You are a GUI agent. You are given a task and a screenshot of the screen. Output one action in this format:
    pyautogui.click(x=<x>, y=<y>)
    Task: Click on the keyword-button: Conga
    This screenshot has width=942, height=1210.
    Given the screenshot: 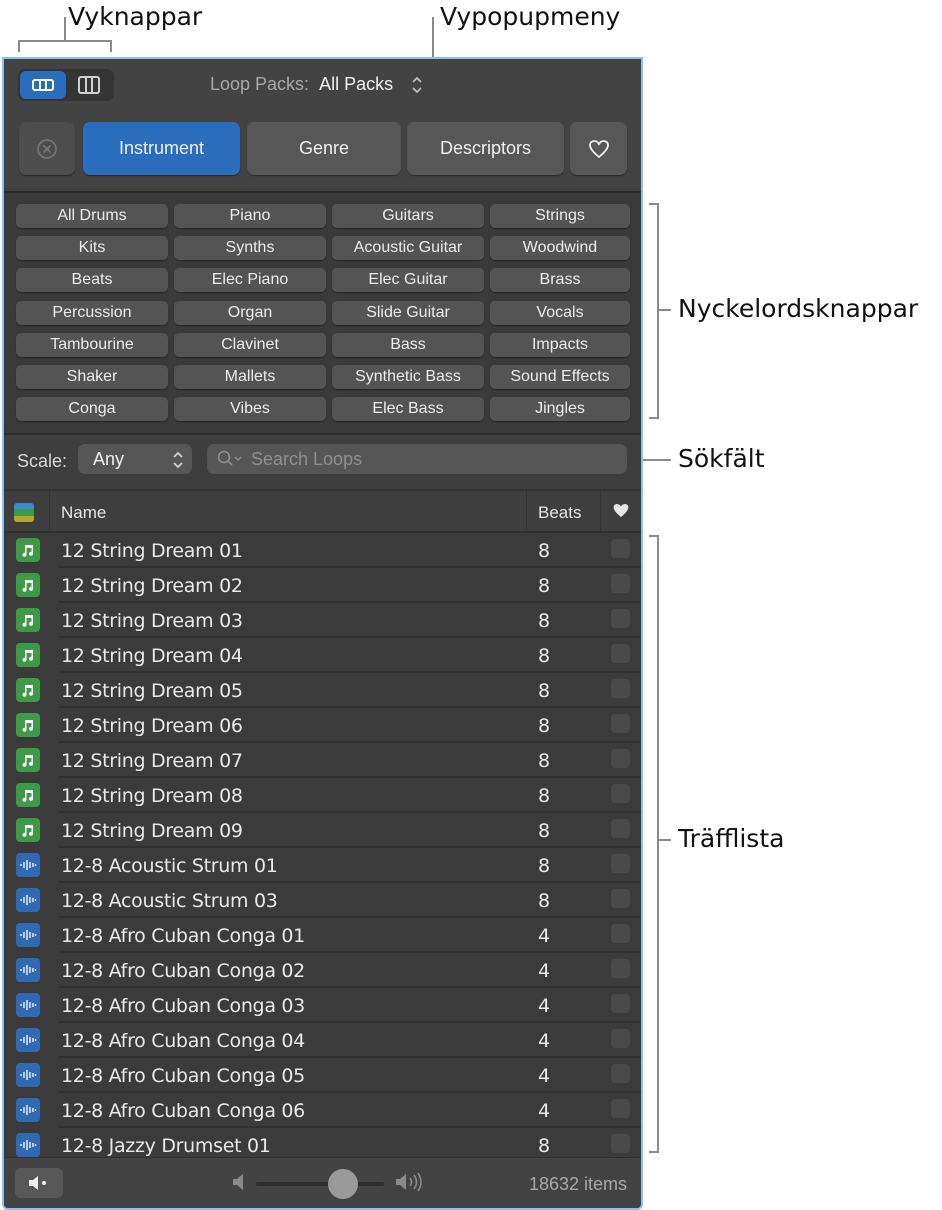 What is the action you would take?
    pyautogui.click(x=92, y=409)
    